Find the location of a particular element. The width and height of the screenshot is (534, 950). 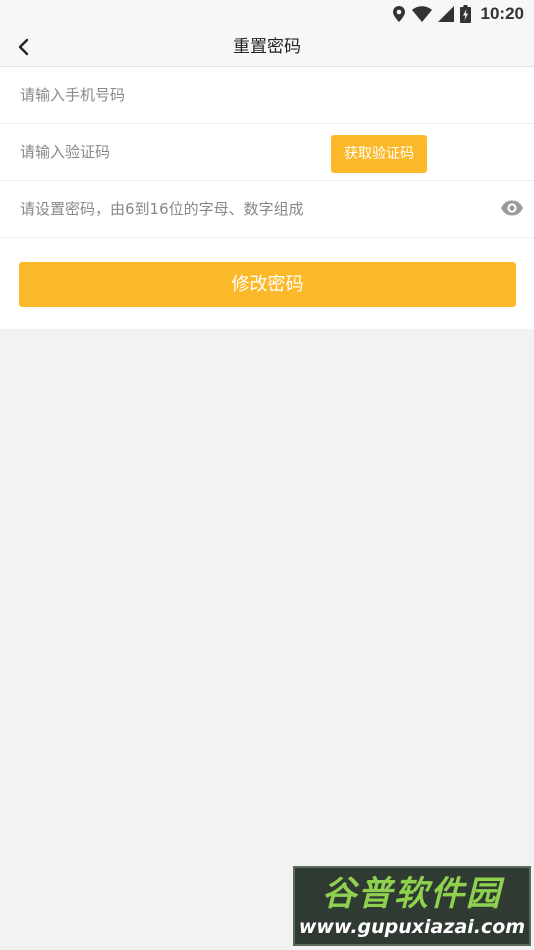

watermark-logo: 谷普软件园 www.gupuxiazai.com is located at coordinates (412, 906).